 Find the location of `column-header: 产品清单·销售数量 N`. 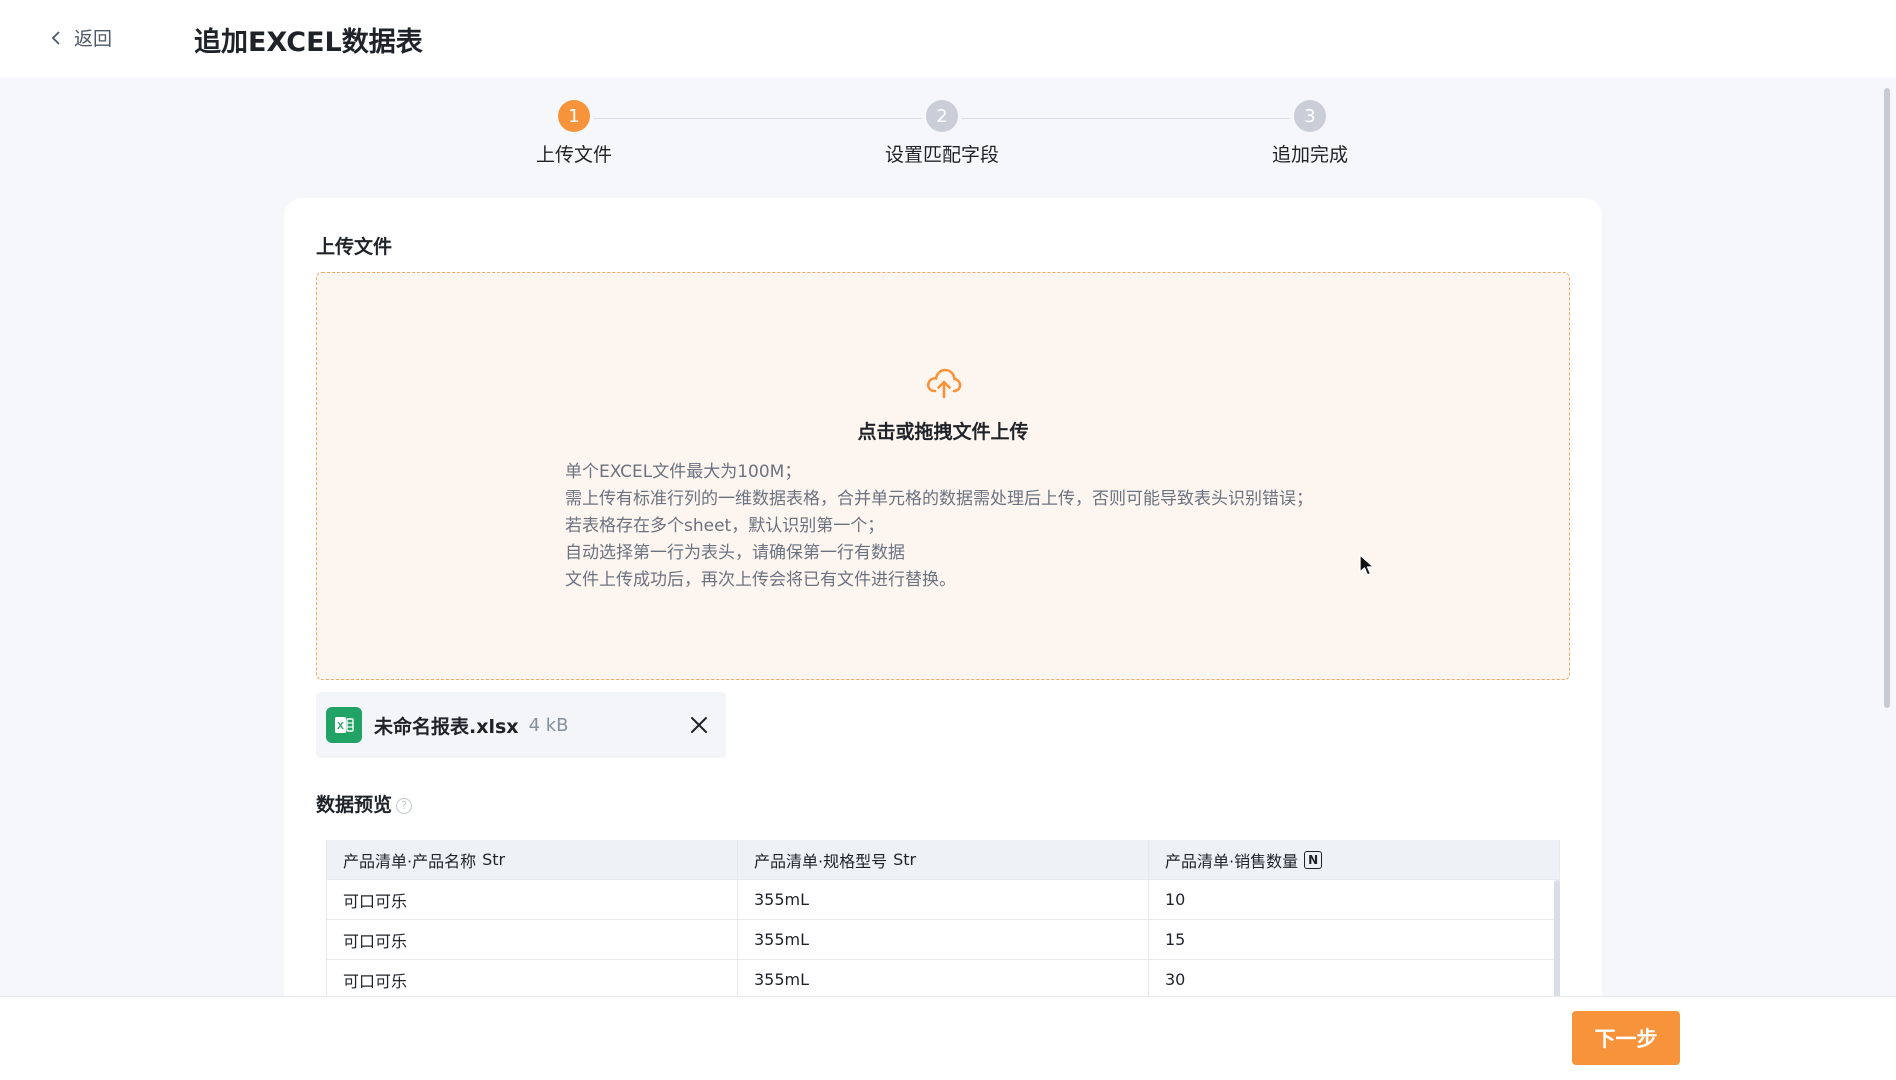

column-header: 产品清单·销售数量 N is located at coordinates (1354, 859).